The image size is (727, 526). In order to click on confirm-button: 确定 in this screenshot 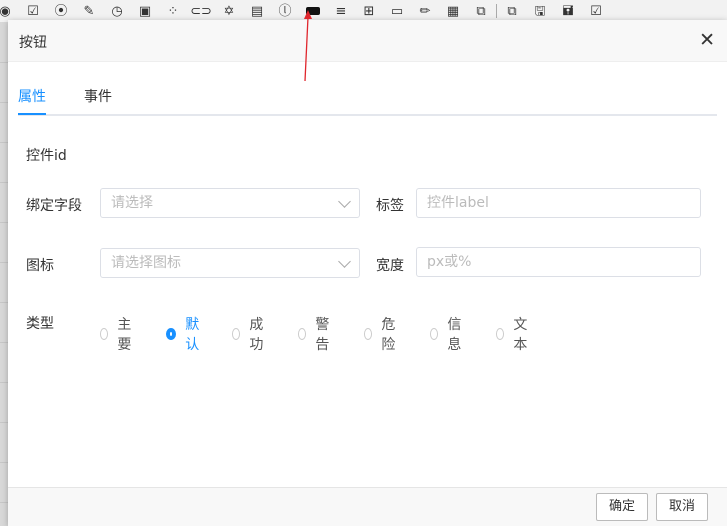, I will do `click(622, 507)`.